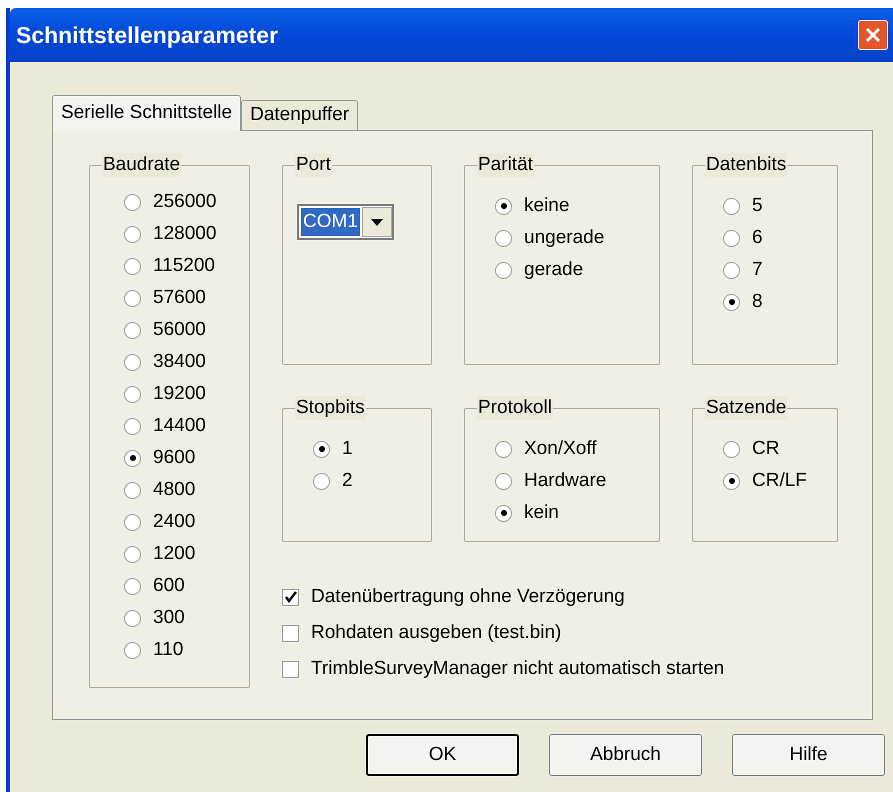 The height and width of the screenshot is (792, 893). Describe the element at coordinates (174, 554) in the screenshot. I see `radio-label: 1200` at that location.